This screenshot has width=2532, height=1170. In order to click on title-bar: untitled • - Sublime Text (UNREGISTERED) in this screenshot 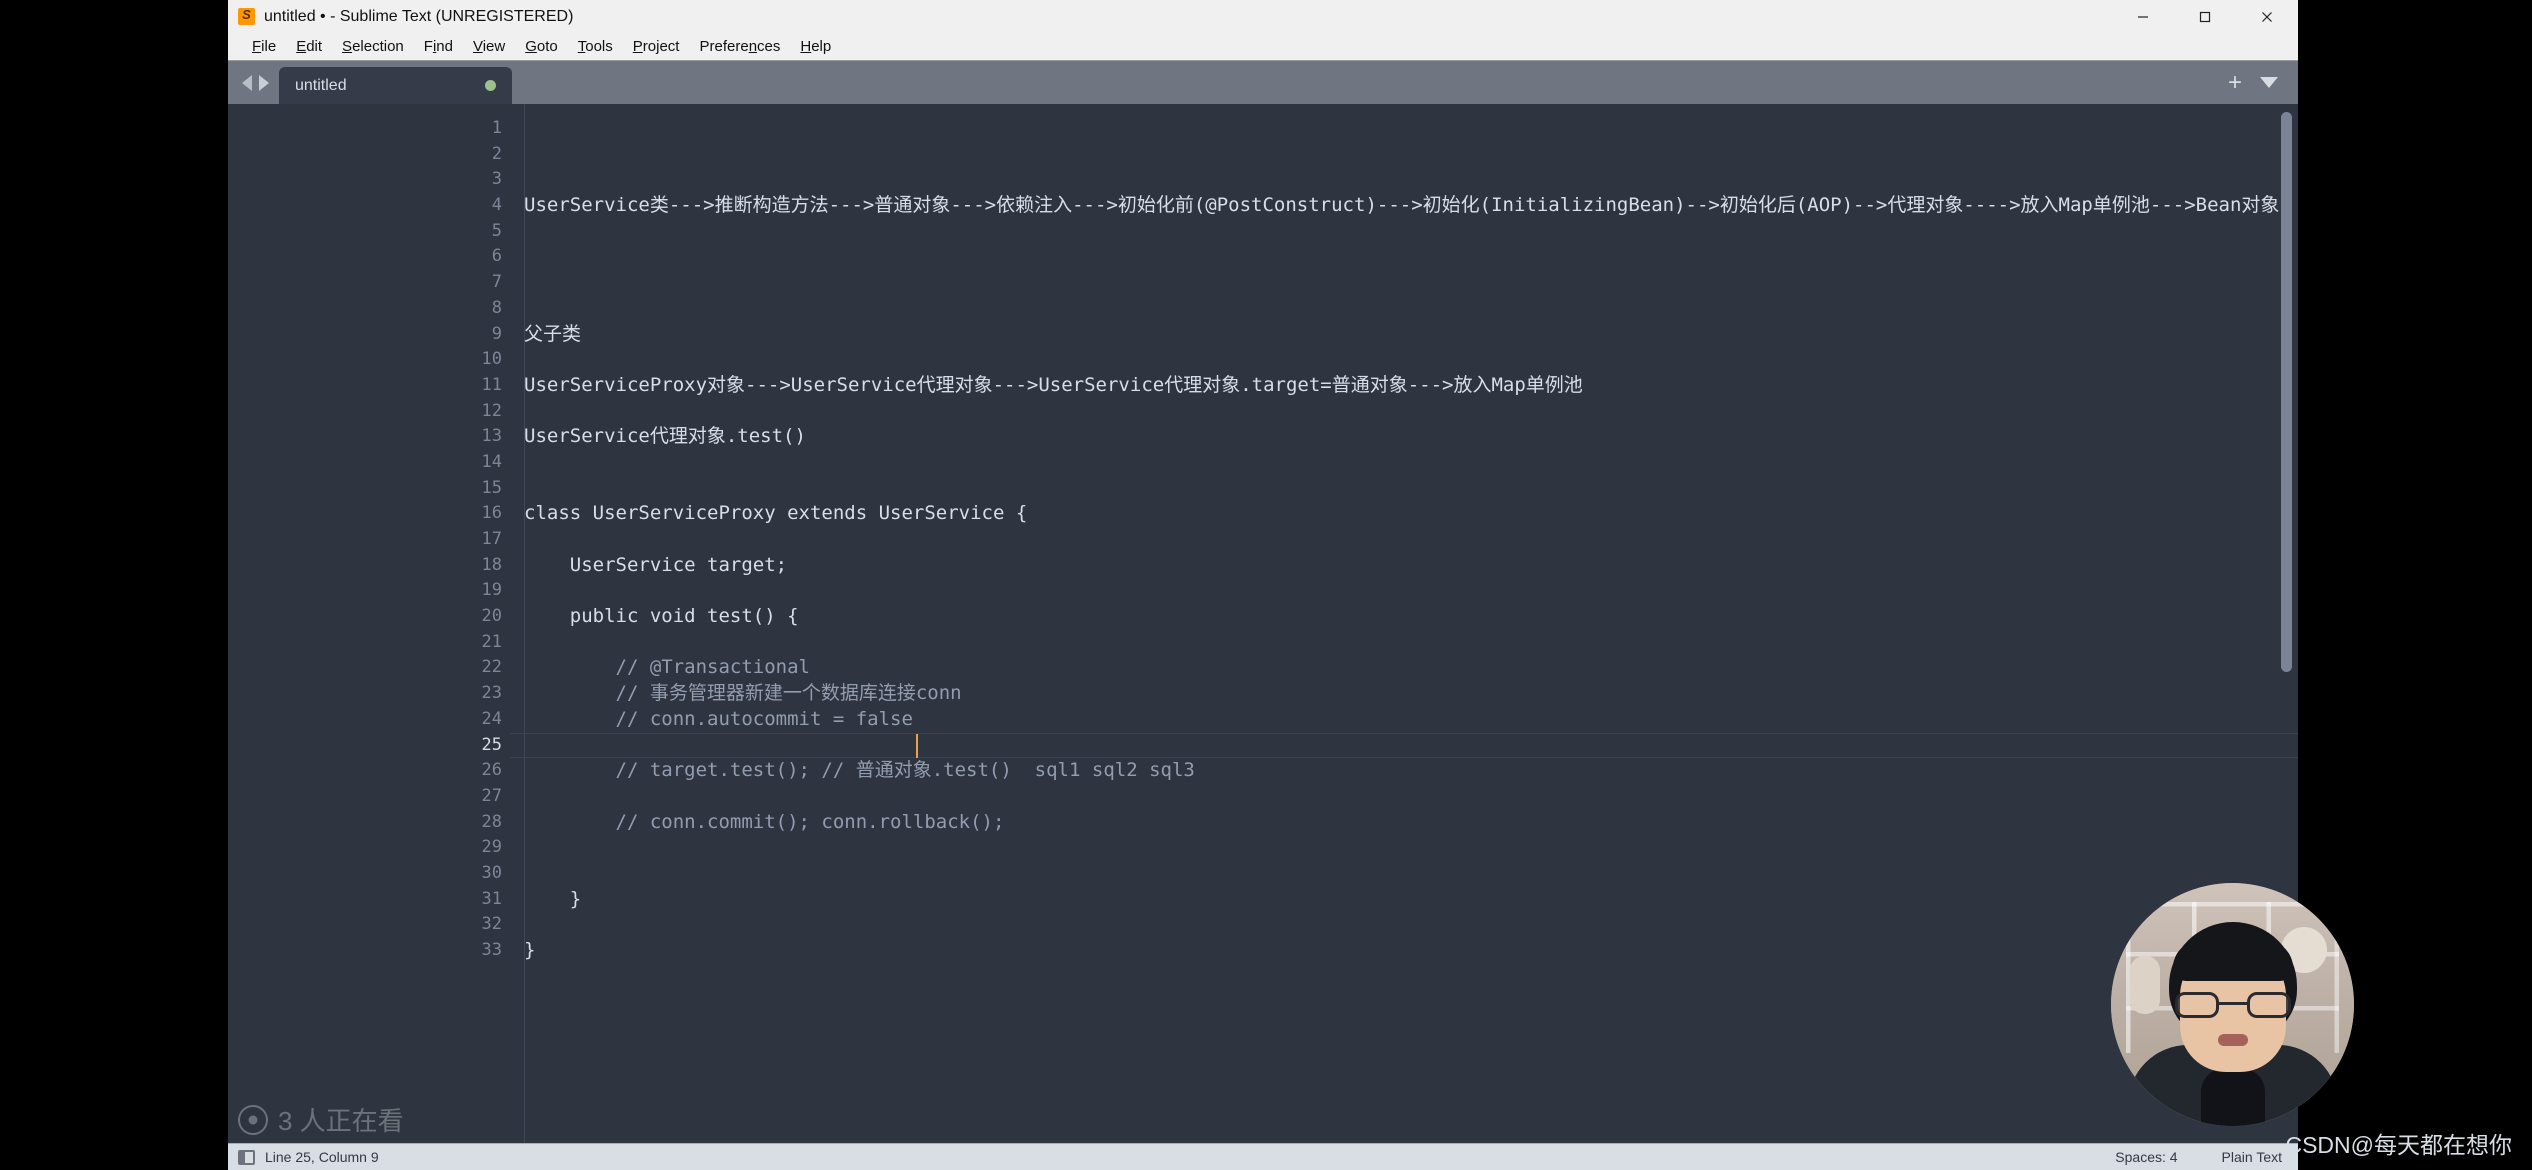, I will do `click(1263, 16)`.